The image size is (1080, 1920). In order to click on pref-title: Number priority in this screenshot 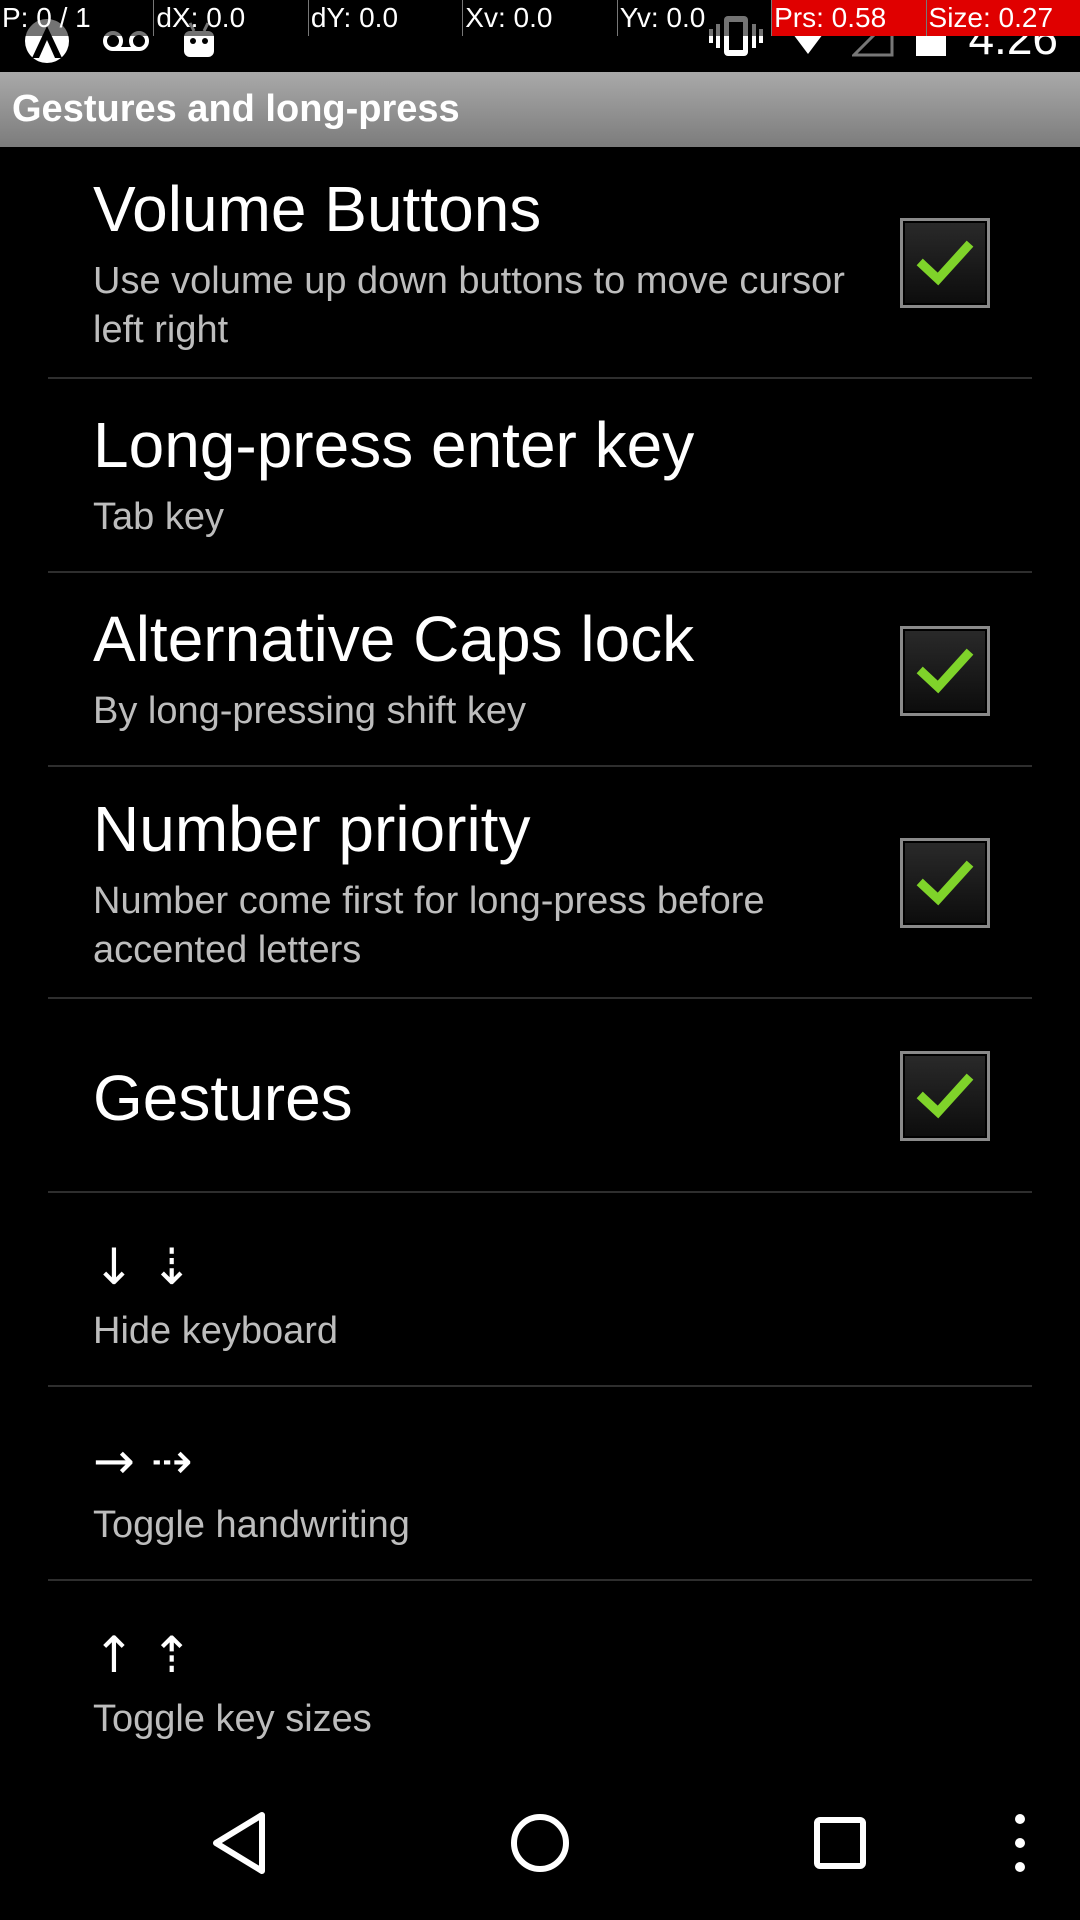, I will do `click(312, 829)`.